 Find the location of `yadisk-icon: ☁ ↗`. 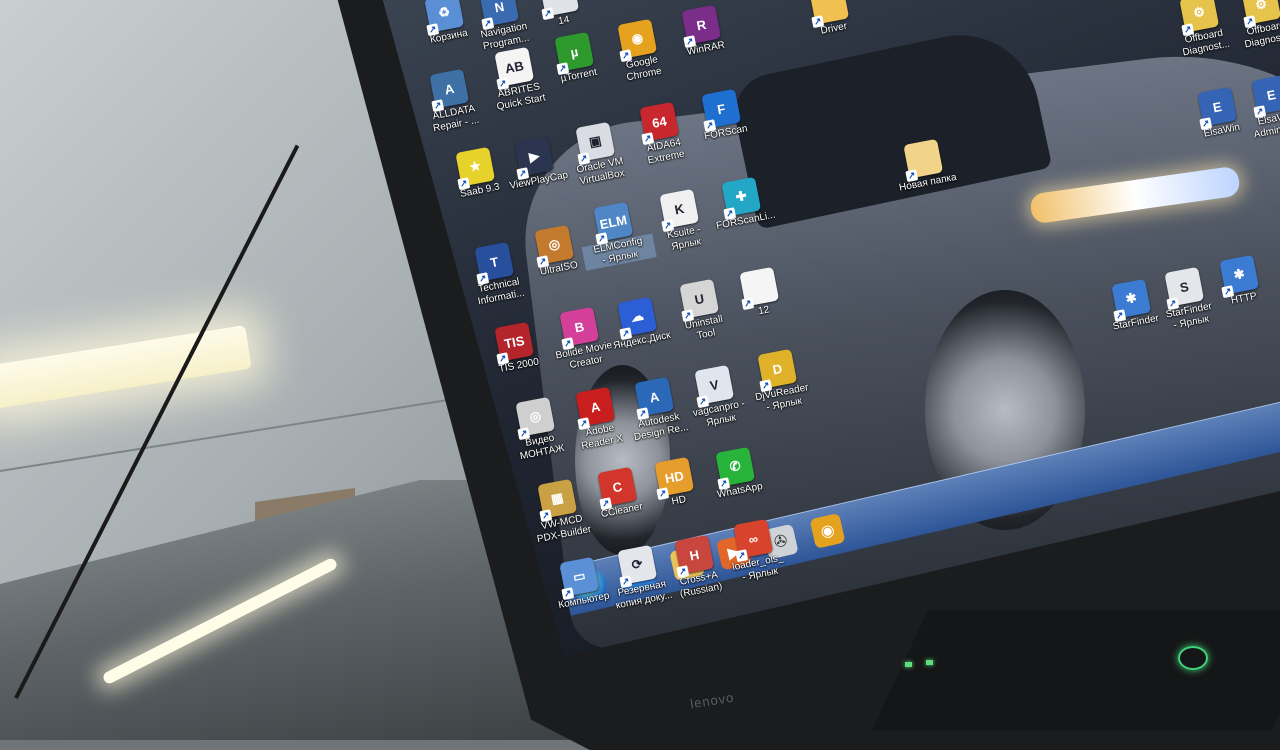

yadisk-icon: ☁ ↗ is located at coordinates (637, 318).